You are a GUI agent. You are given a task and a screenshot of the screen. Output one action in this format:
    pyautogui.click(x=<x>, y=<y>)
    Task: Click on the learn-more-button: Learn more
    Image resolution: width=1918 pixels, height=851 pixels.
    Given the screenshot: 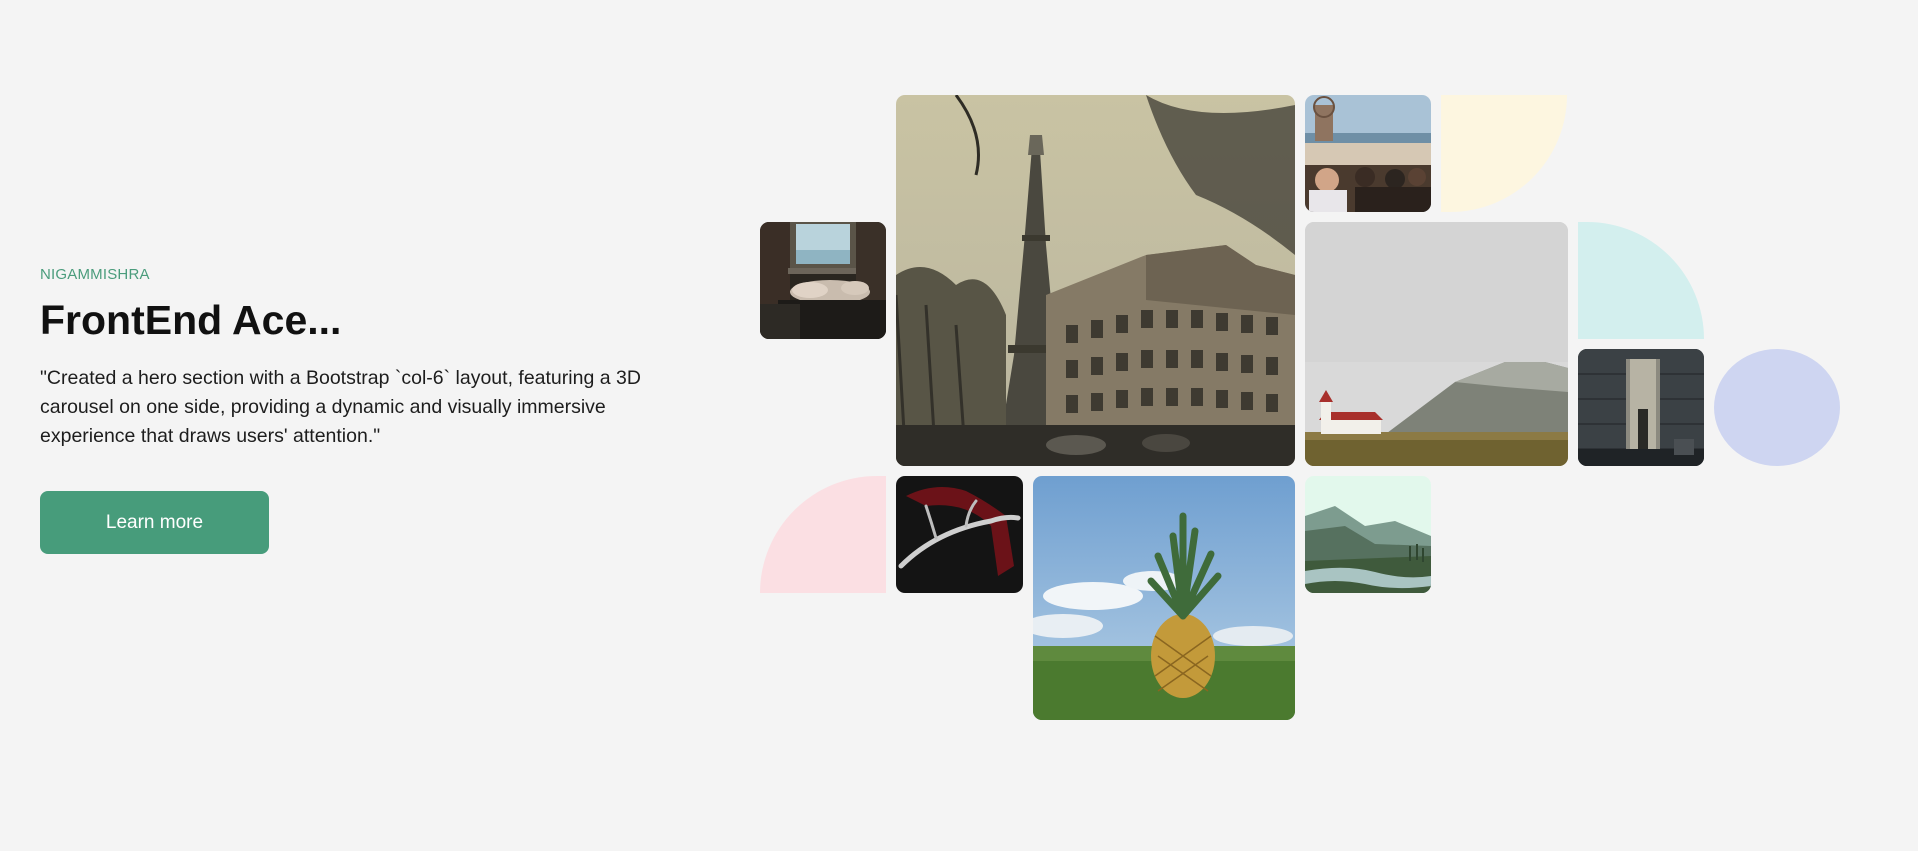 What is the action you would take?
    pyautogui.click(x=154, y=523)
    